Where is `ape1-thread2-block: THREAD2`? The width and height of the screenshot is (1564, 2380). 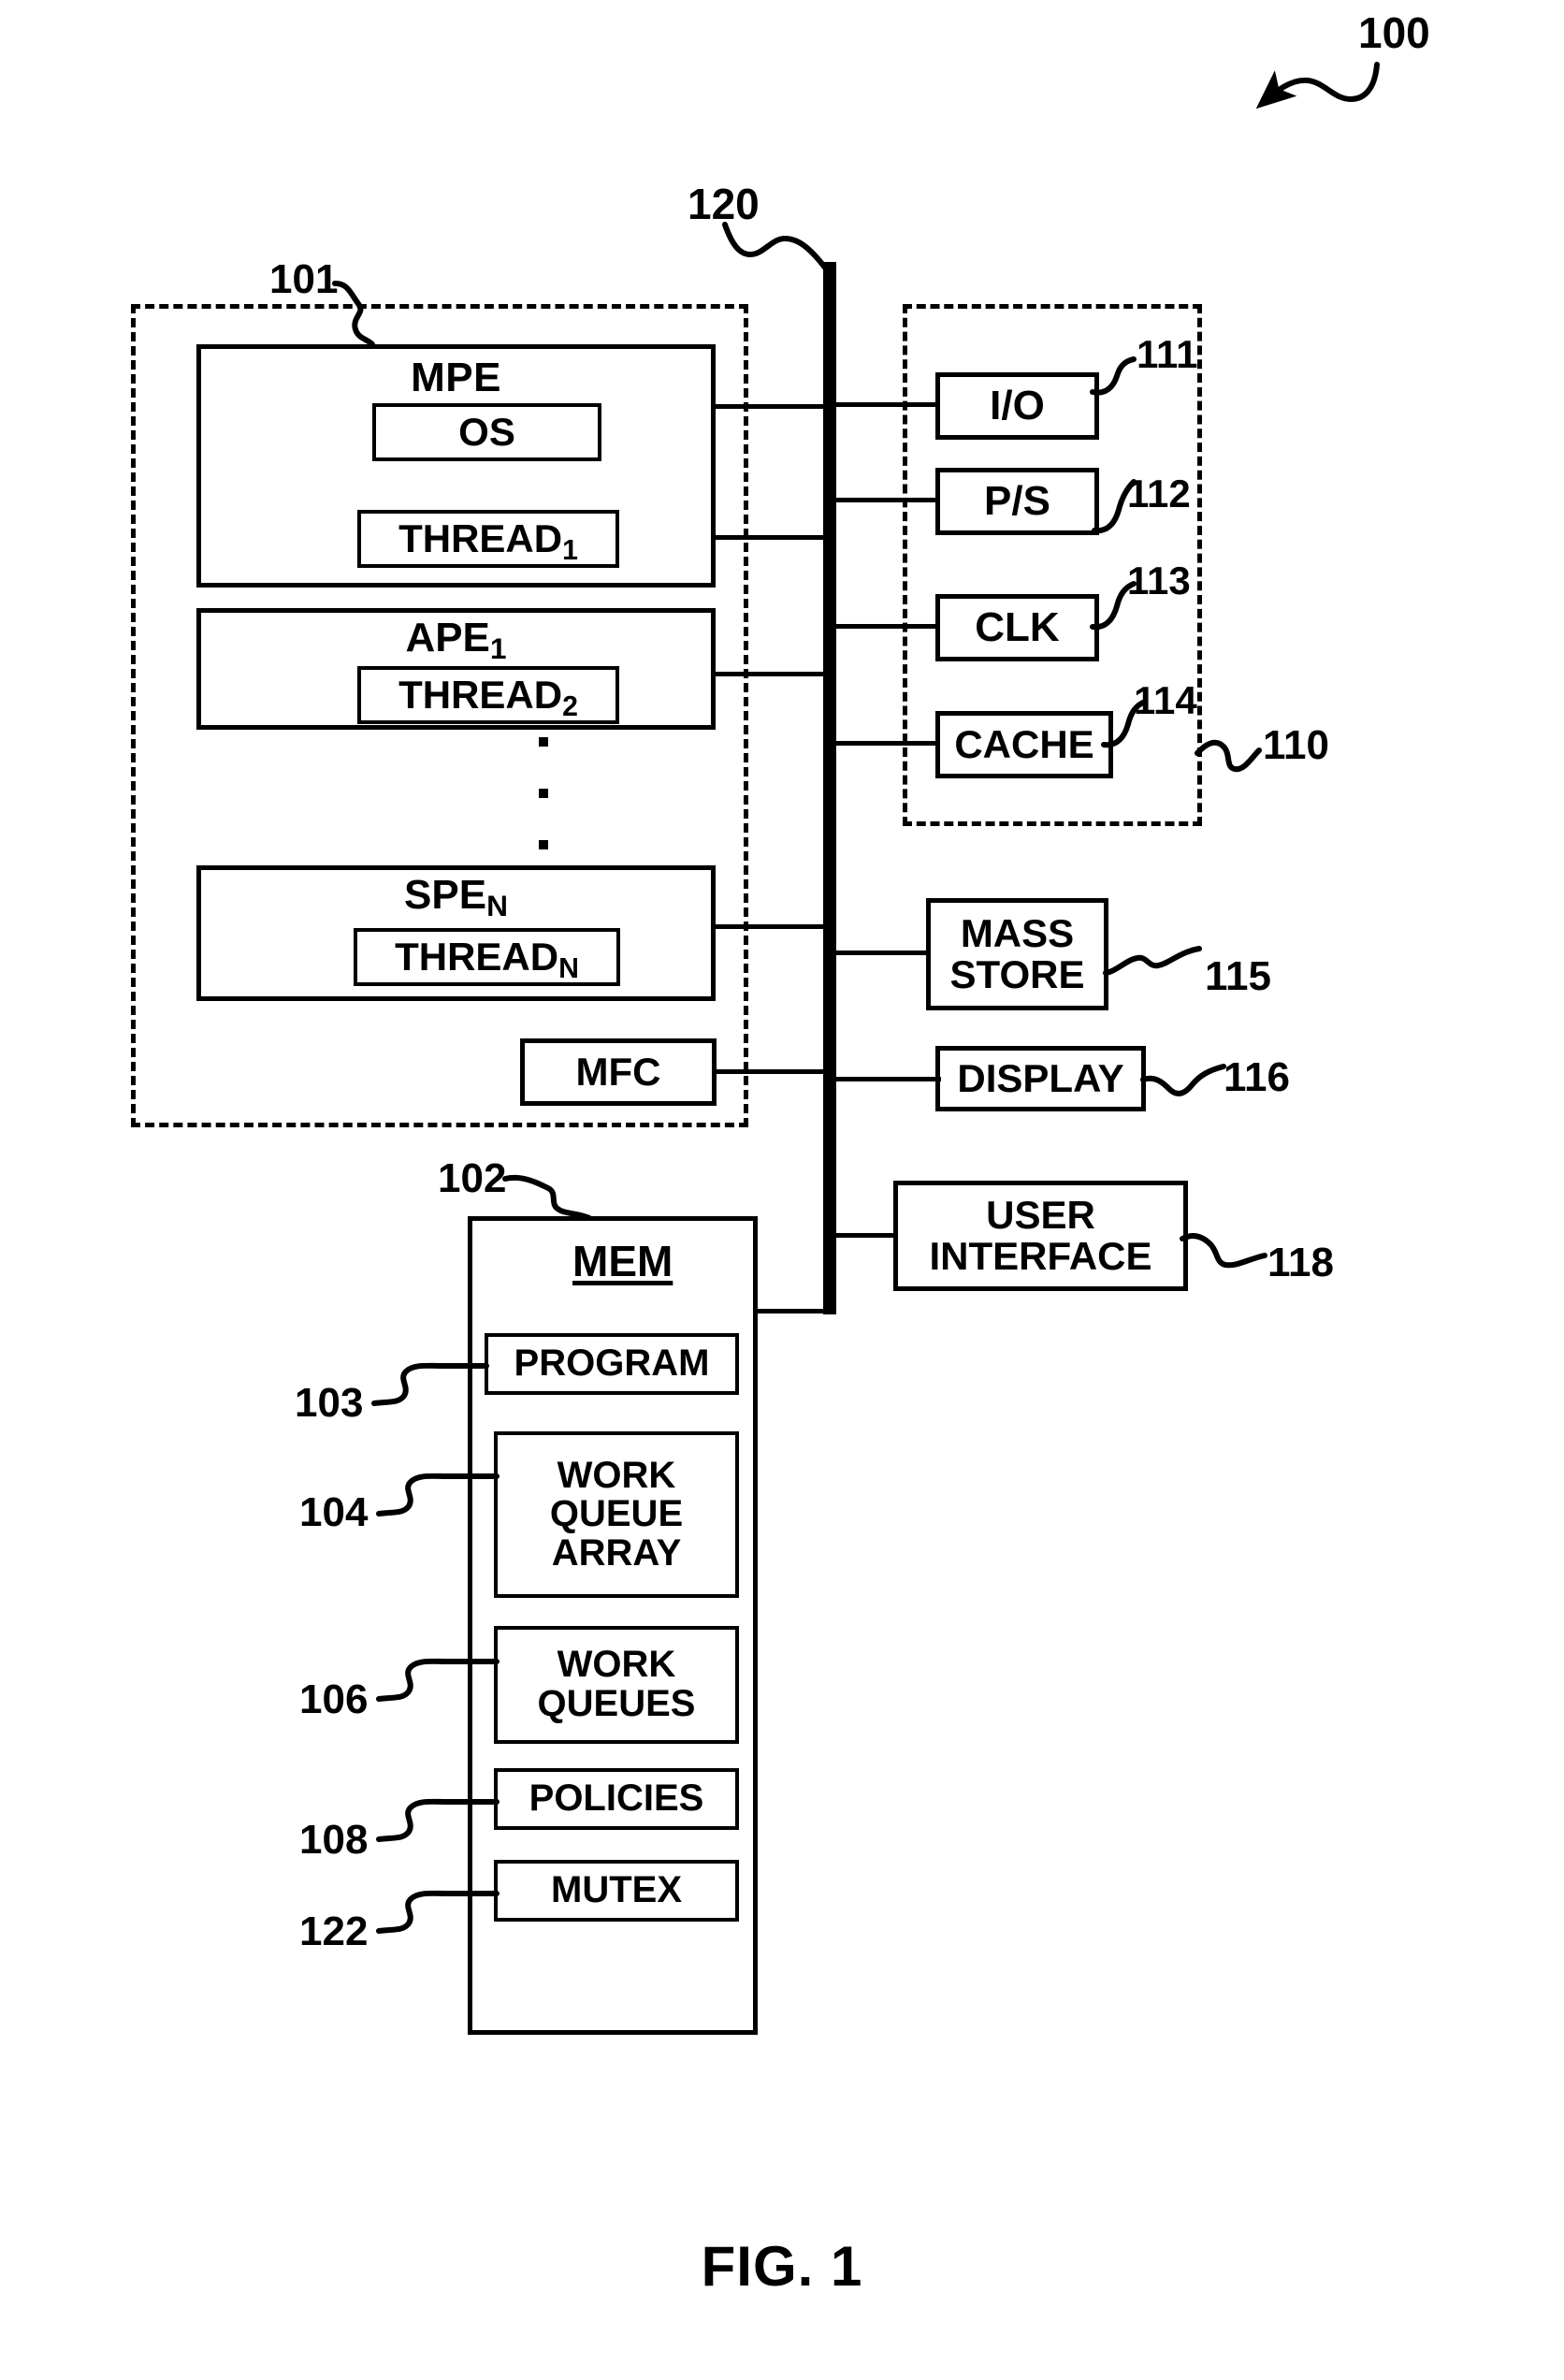
ape1-thread2-block: THREAD2 is located at coordinates (488, 695).